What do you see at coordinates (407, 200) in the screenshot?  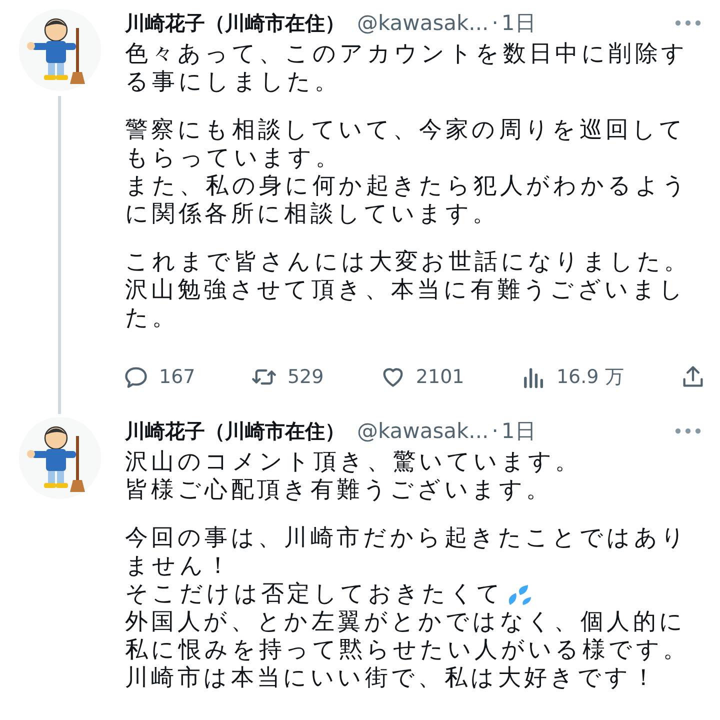 I see `tweet-text: また、私の身に何か起きたら犯人がわかるように関係各所に相談しています。` at bounding box center [407, 200].